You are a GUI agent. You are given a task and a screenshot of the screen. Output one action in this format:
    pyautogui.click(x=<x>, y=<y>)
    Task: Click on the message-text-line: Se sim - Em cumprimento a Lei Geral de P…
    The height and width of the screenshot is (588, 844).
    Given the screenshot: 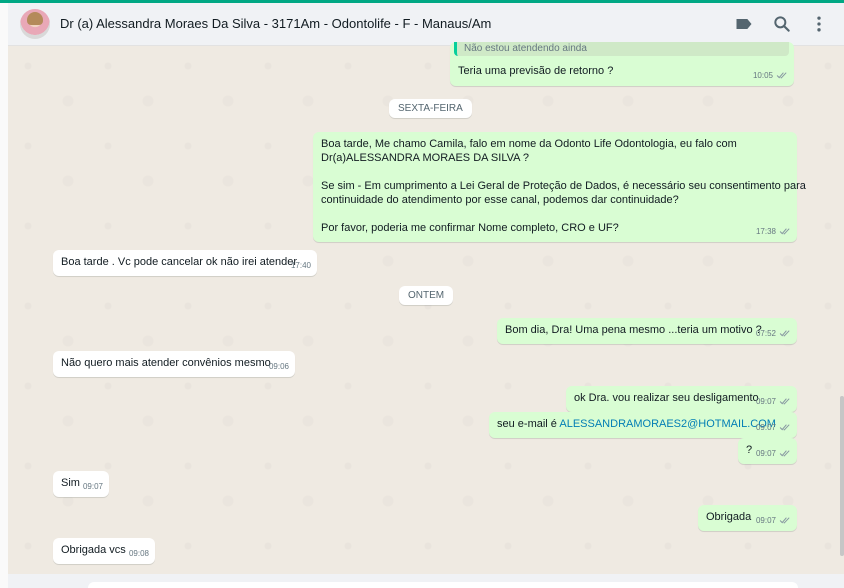 What is the action you would take?
    pyautogui.click(x=563, y=186)
    